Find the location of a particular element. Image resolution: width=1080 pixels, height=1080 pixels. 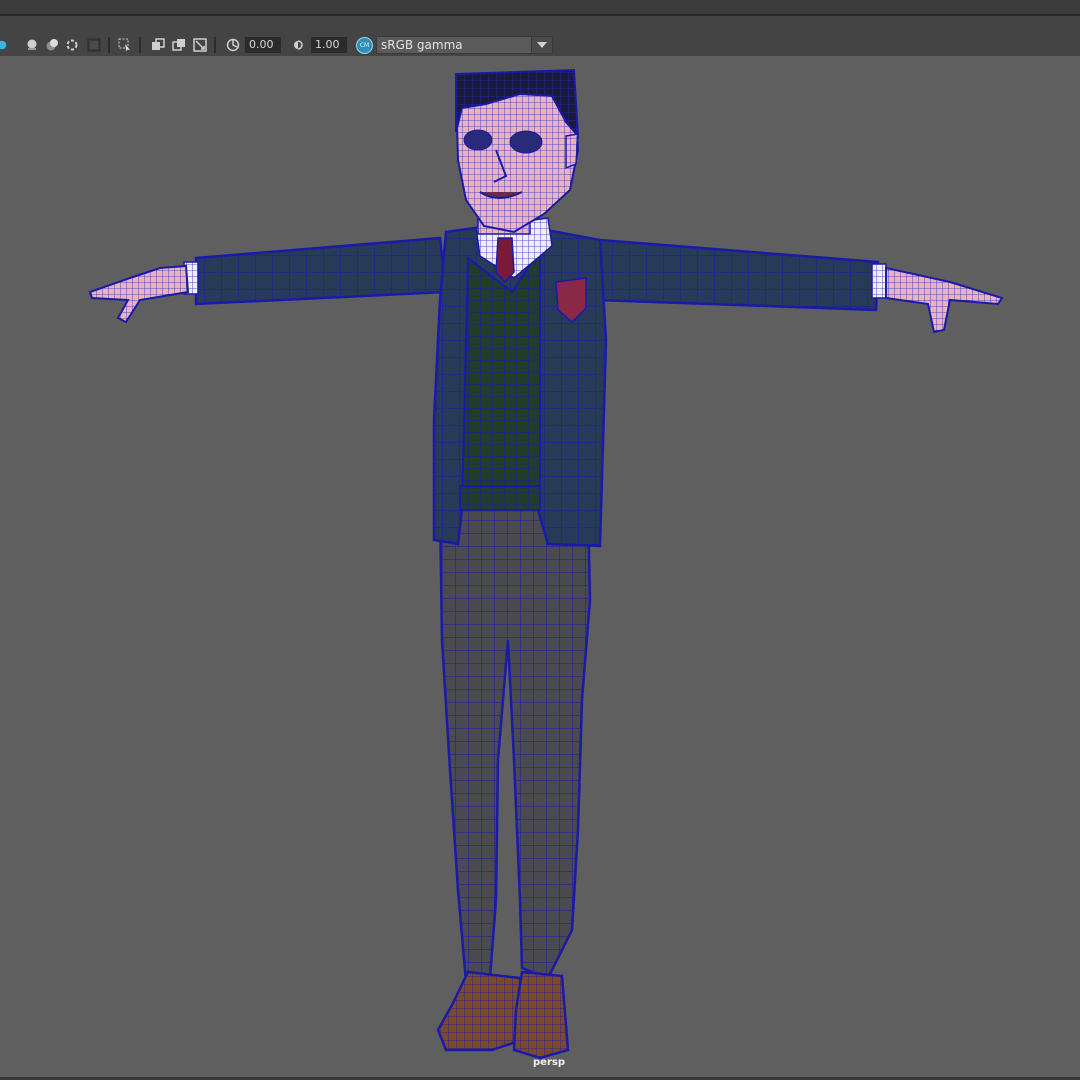

camera-label: persp is located at coordinates (549, 1062).